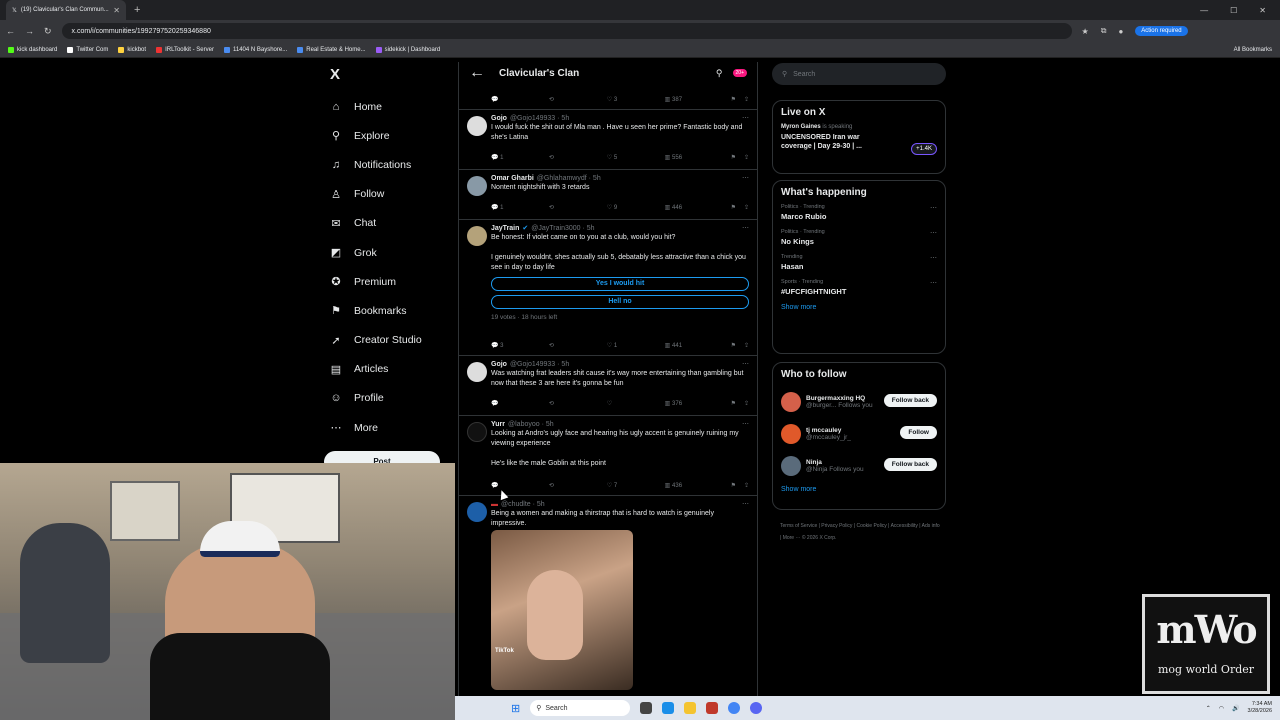  I want to click on bookmark-item: sidekick | Dashboard, so click(407, 49).